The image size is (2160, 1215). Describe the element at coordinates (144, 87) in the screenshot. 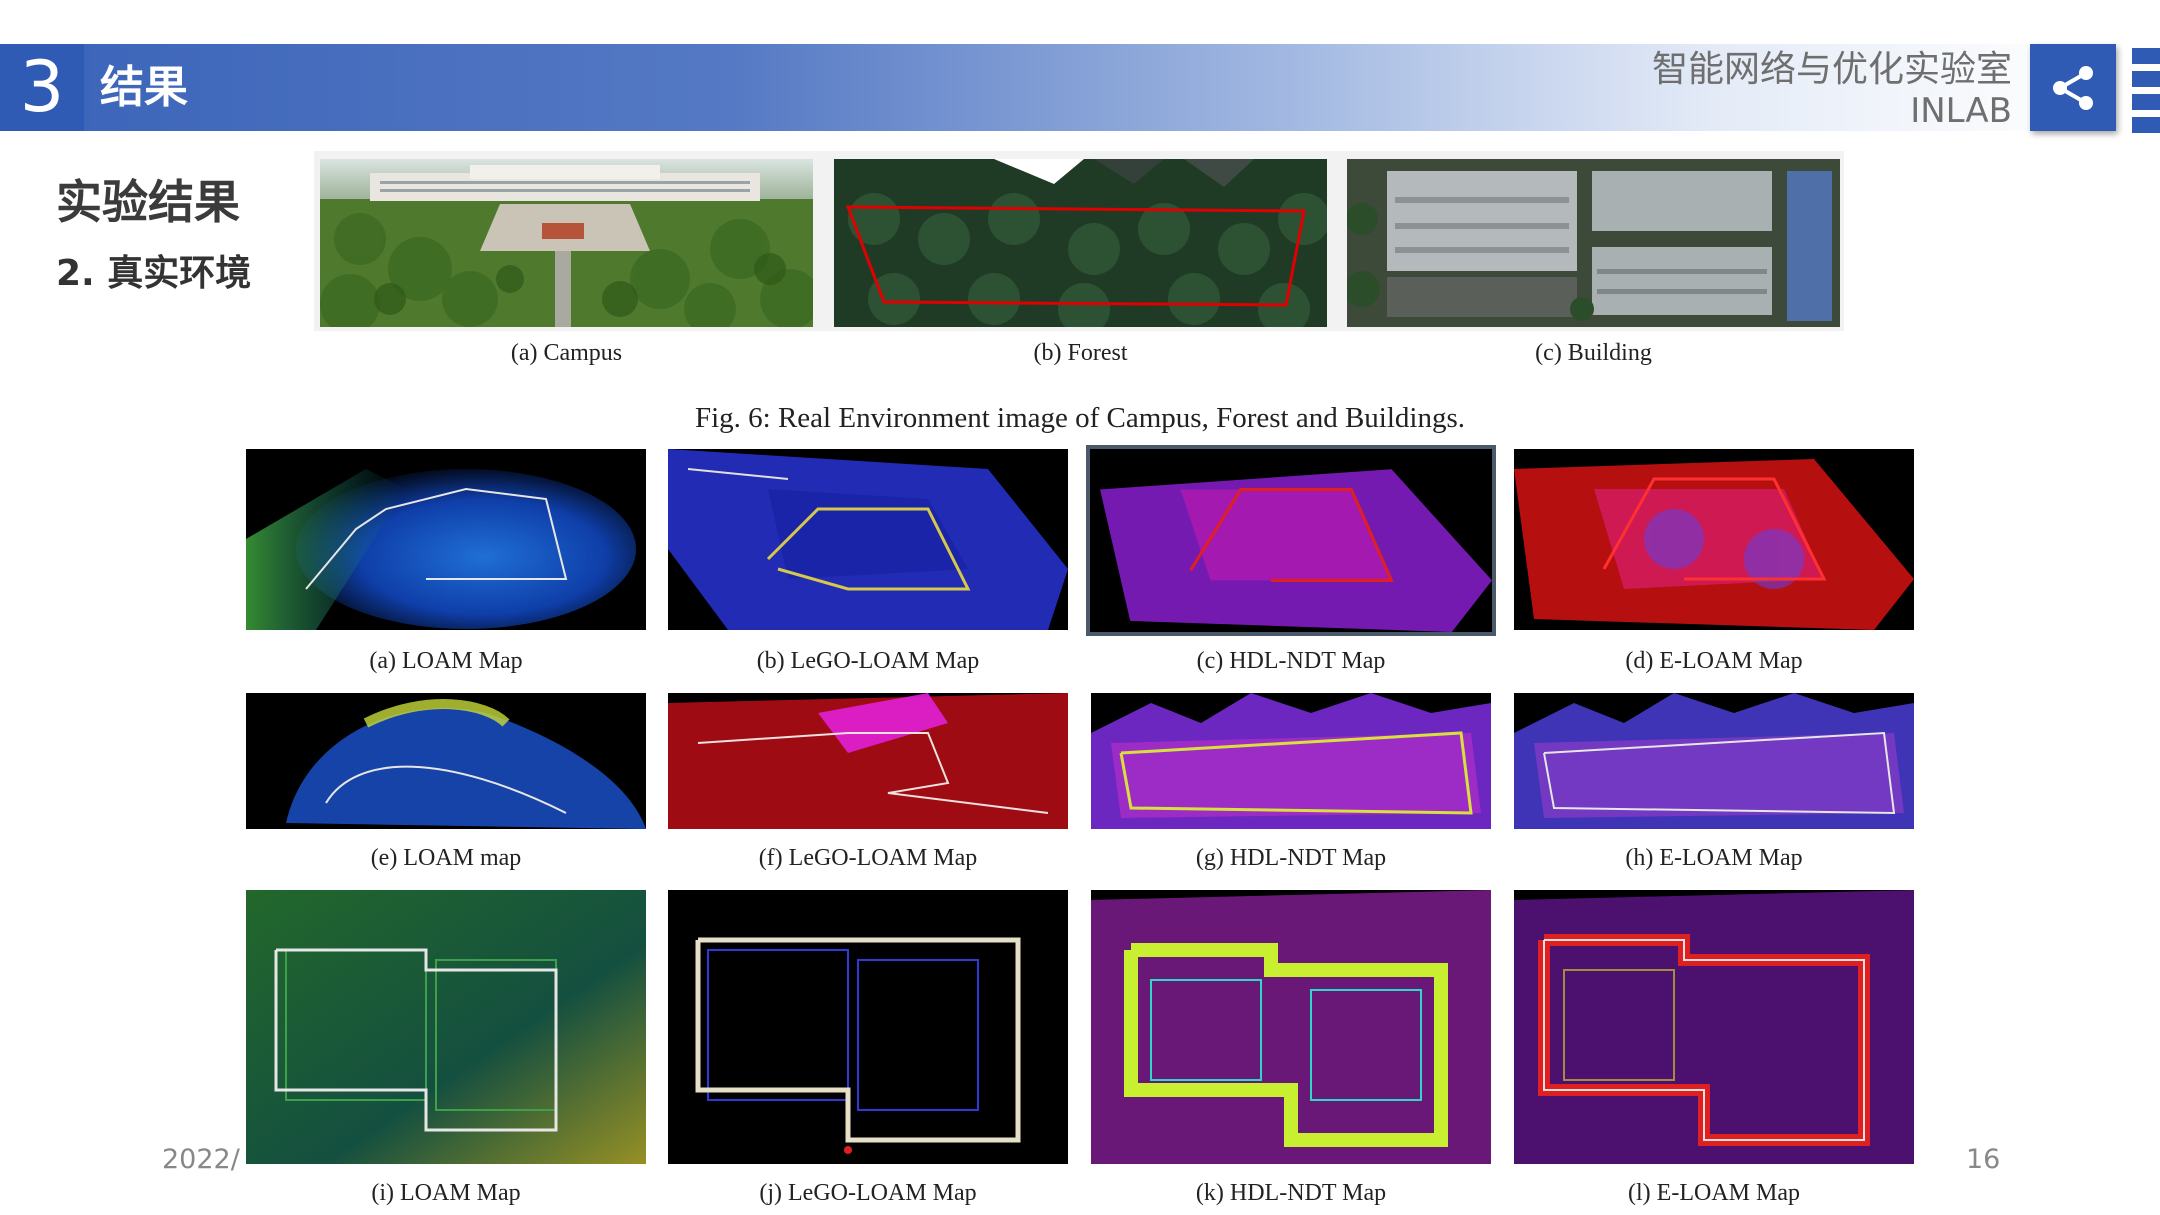

I see `section-title: 结果` at that location.